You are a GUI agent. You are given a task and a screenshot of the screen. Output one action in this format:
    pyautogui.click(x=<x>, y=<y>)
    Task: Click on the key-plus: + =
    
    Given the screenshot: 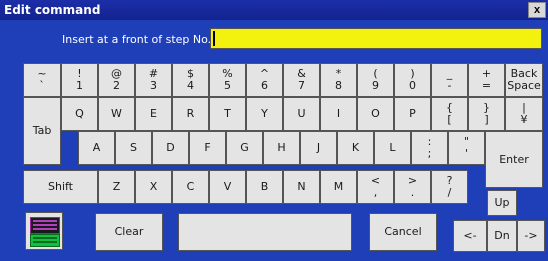 What is the action you would take?
    pyautogui.click(x=486, y=80)
    